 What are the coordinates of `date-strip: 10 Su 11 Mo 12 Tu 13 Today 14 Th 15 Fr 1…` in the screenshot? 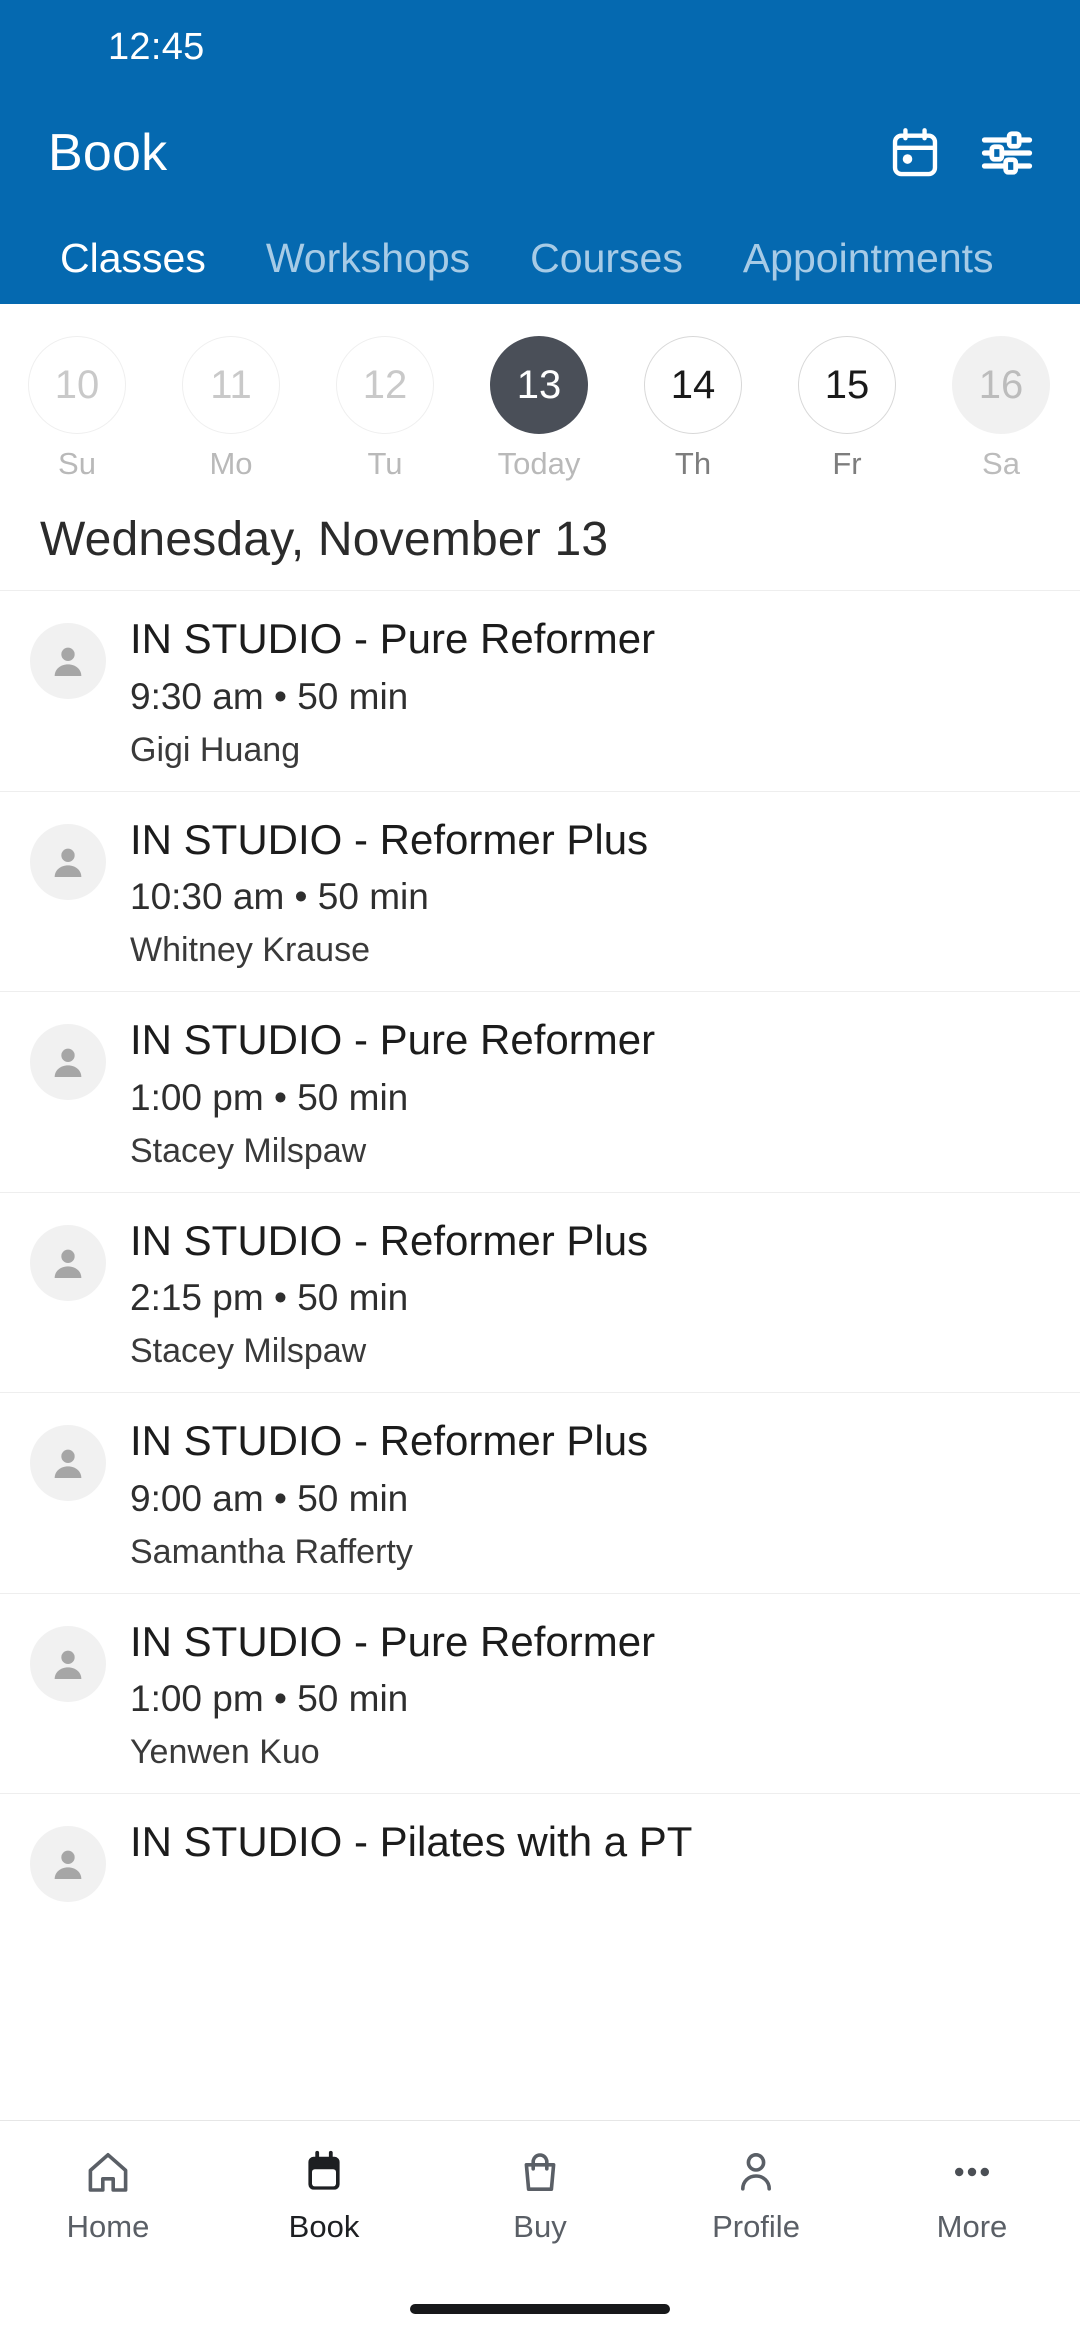 It's located at (540, 404).